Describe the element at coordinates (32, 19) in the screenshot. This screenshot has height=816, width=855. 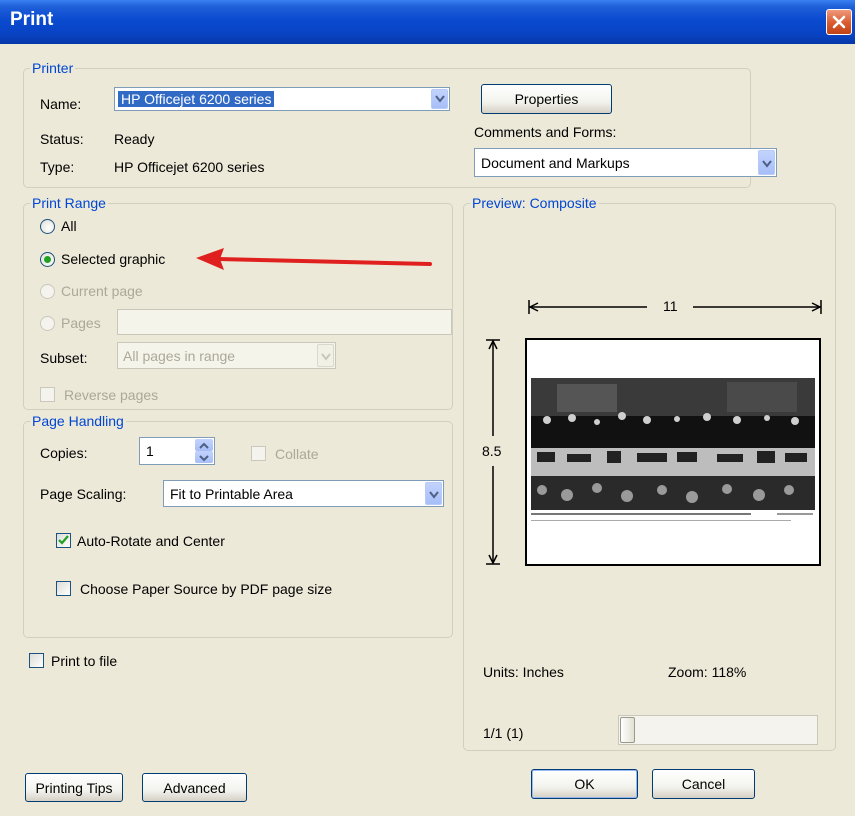
I see `window-title: Print` at that location.